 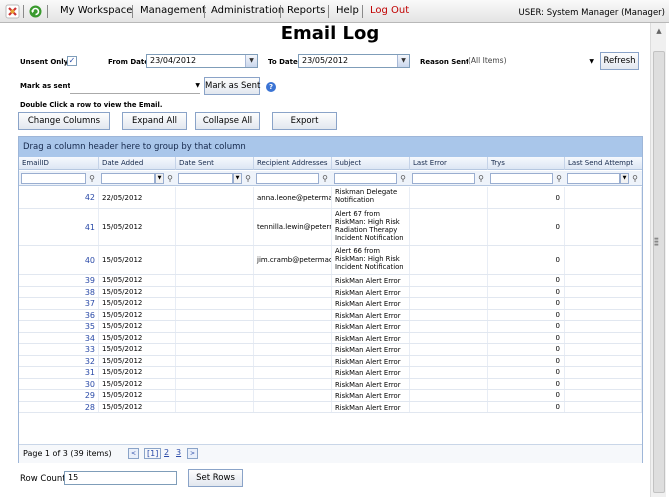 What do you see at coordinates (215, 478) in the screenshot?
I see `set-rows-button: Set Rows` at bounding box center [215, 478].